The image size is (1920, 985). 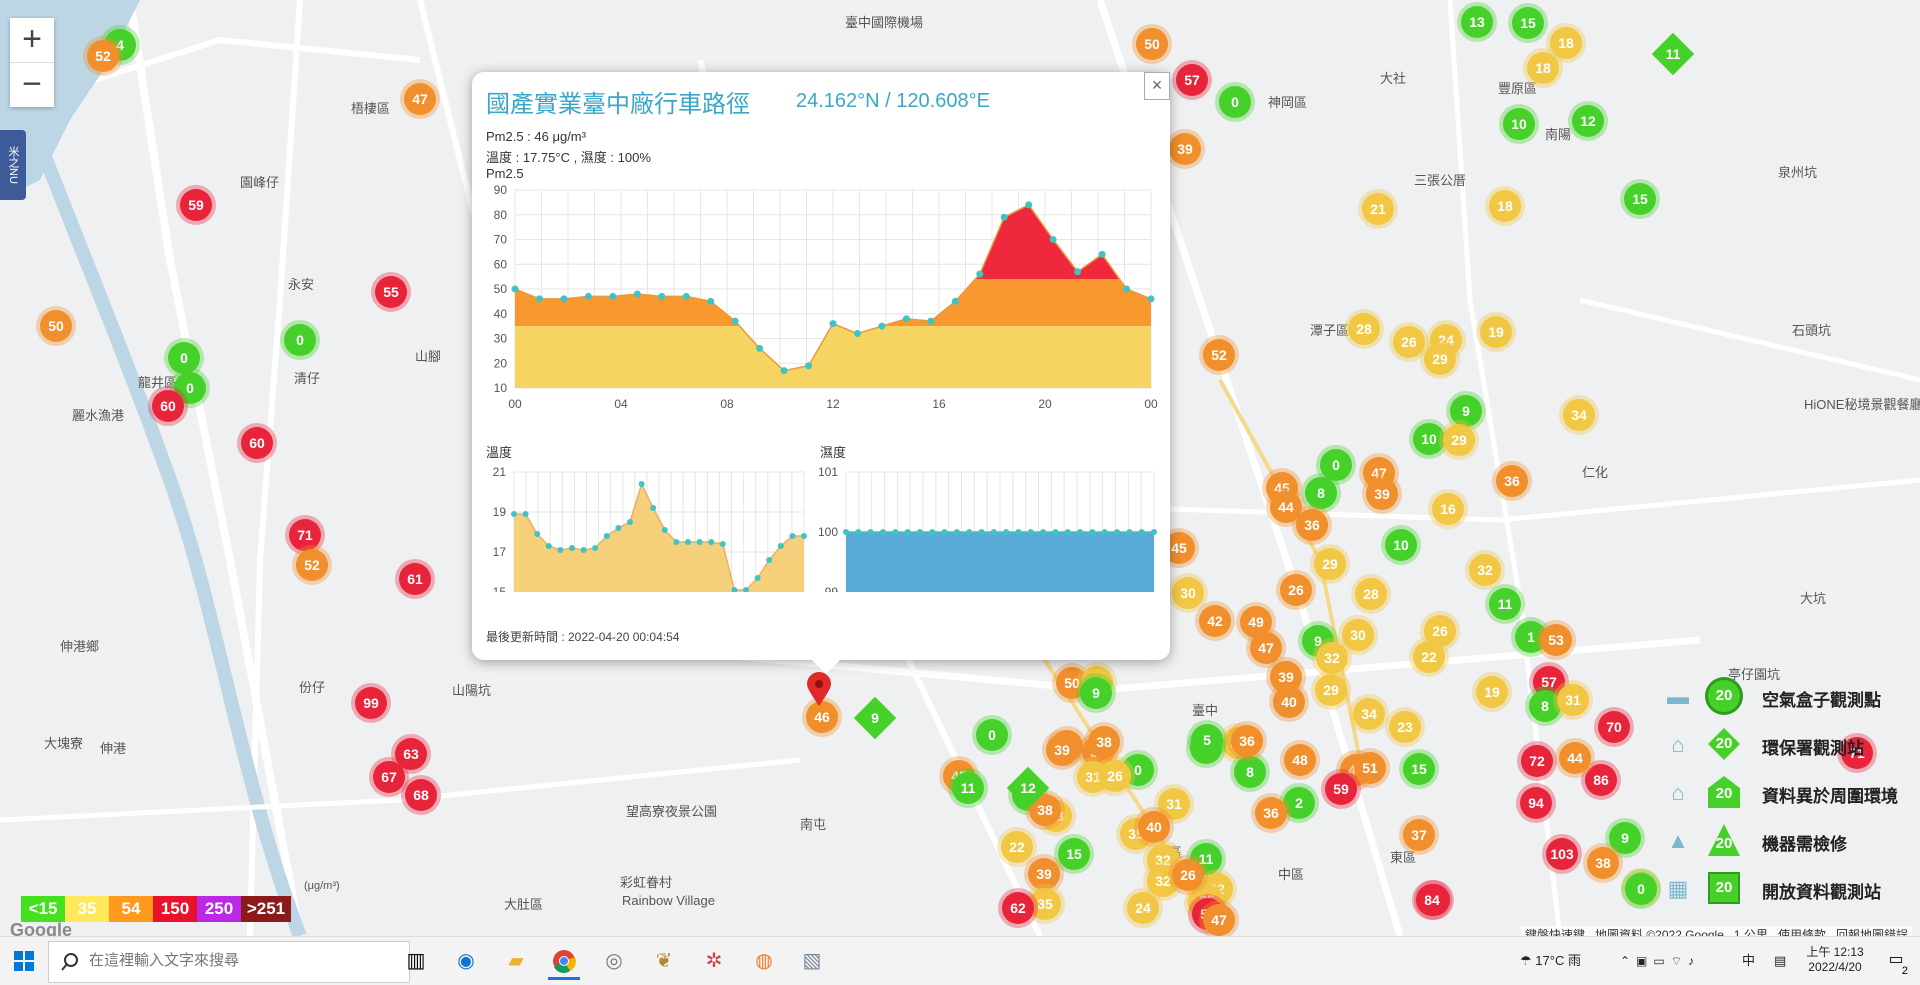 What do you see at coordinates (1614, 727) in the screenshot?
I see `station-marker: 70` at bounding box center [1614, 727].